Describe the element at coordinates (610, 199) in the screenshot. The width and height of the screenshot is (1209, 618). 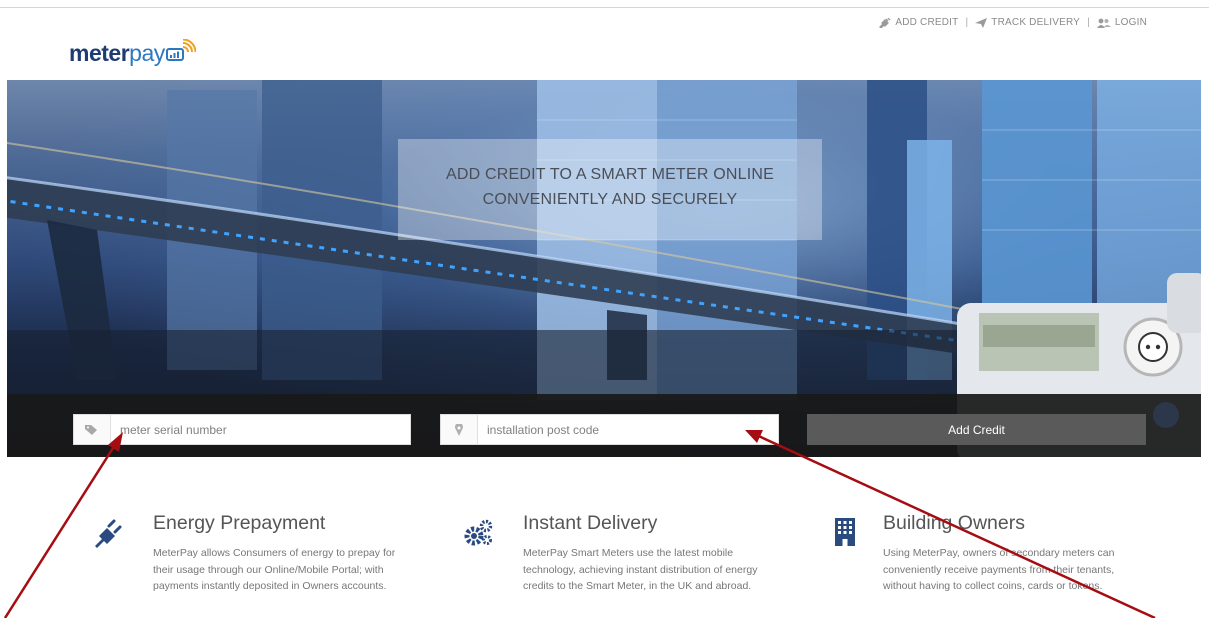
I see `hero-headline-line2: CONVENIENTLY AND SECURELY` at that location.